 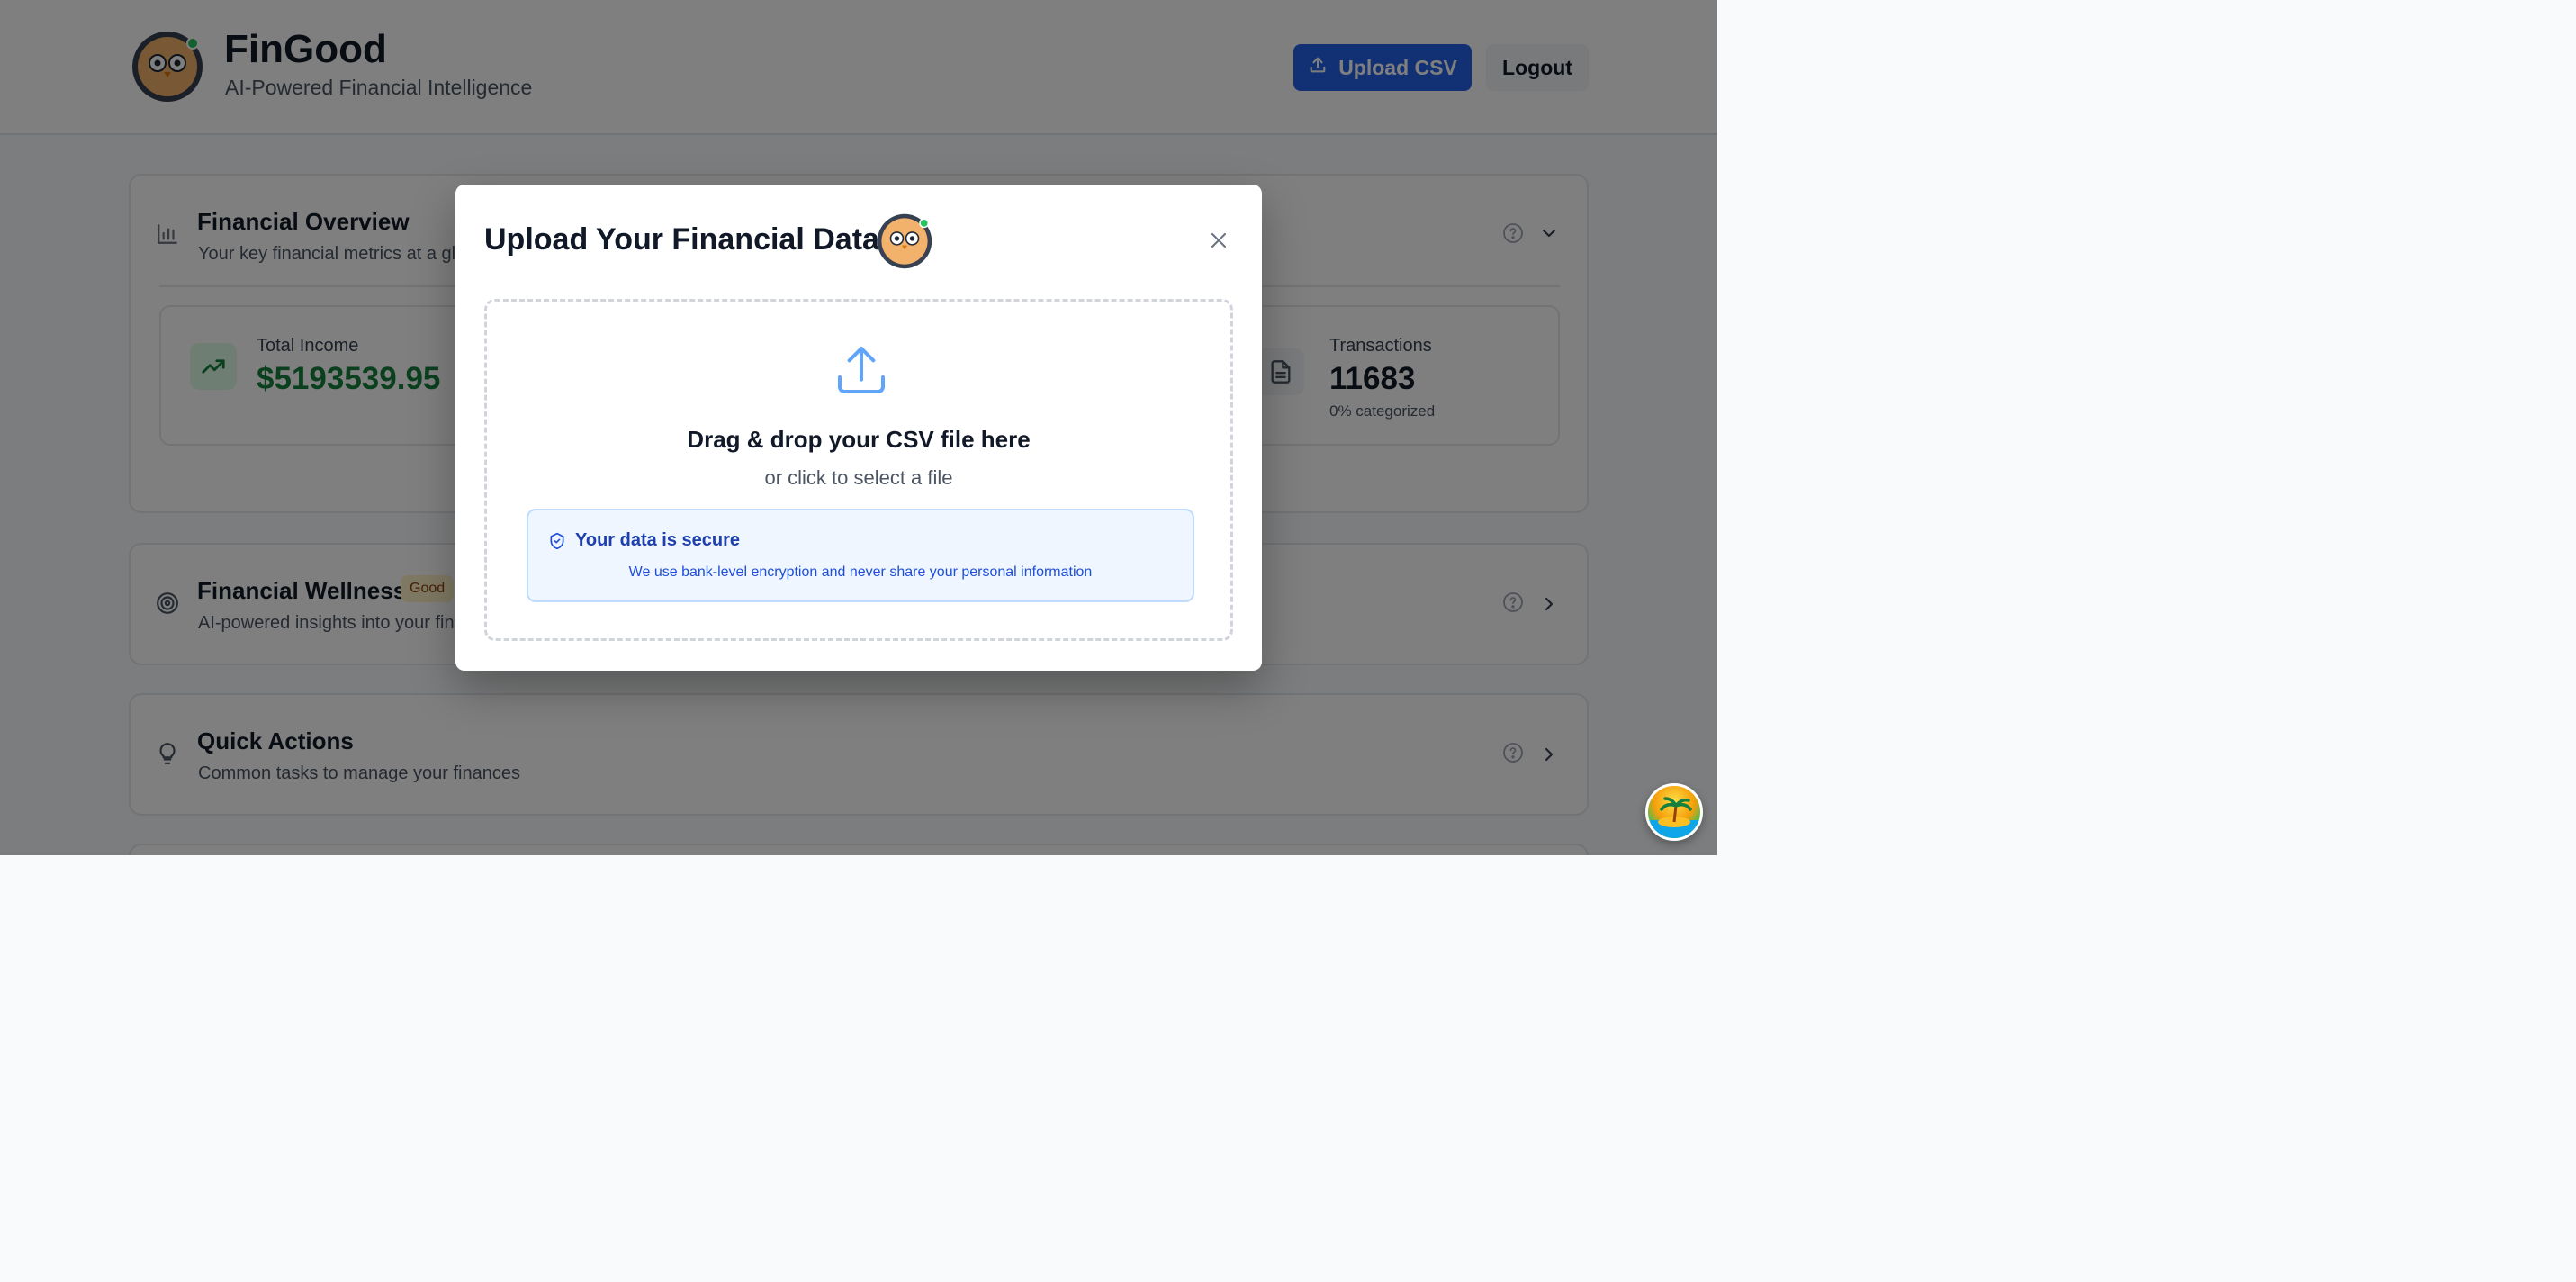 What do you see at coordinates (1218, 240) in the screenshot?
I see `close-icon` at bounding box center [1218, 240].